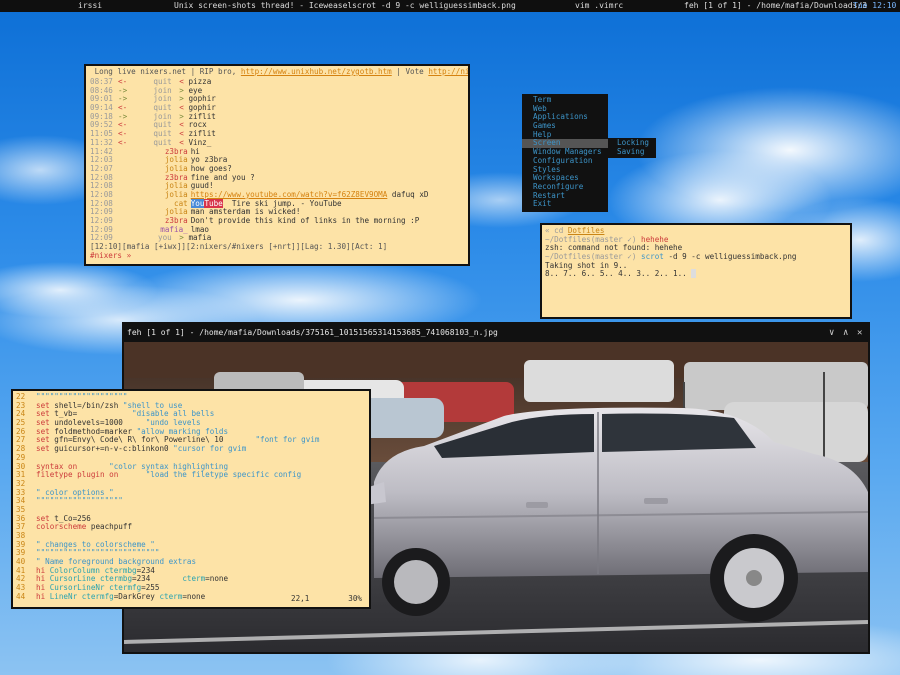 This screenshot has height=675, width=900. Describe the element at coordinates (197, 125) in the screenshot. I see `event-nick: rocx` at that location.